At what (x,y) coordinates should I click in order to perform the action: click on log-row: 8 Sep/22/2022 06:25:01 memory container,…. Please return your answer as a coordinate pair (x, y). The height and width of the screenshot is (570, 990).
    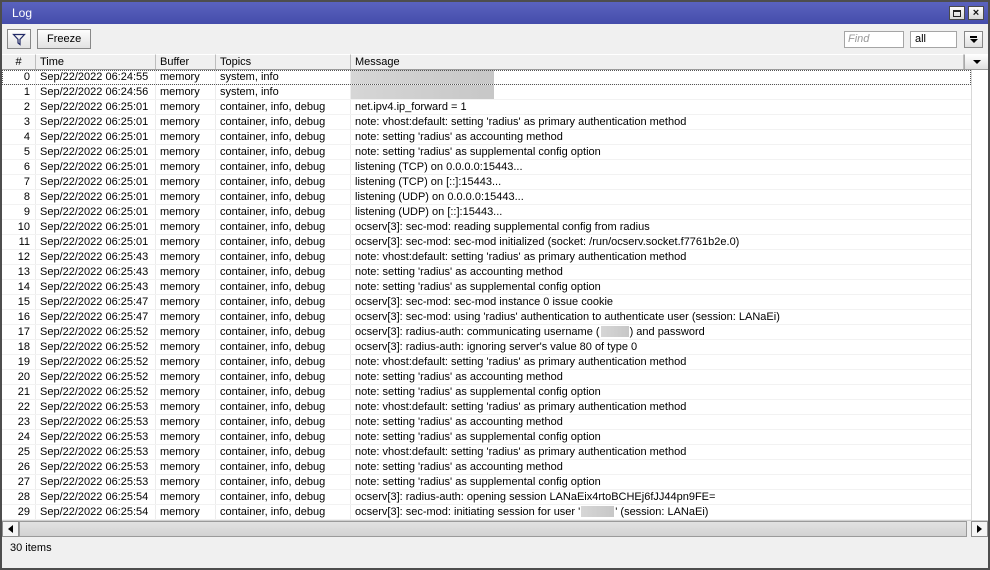
    Looking at the image, I should click on (486, 197).